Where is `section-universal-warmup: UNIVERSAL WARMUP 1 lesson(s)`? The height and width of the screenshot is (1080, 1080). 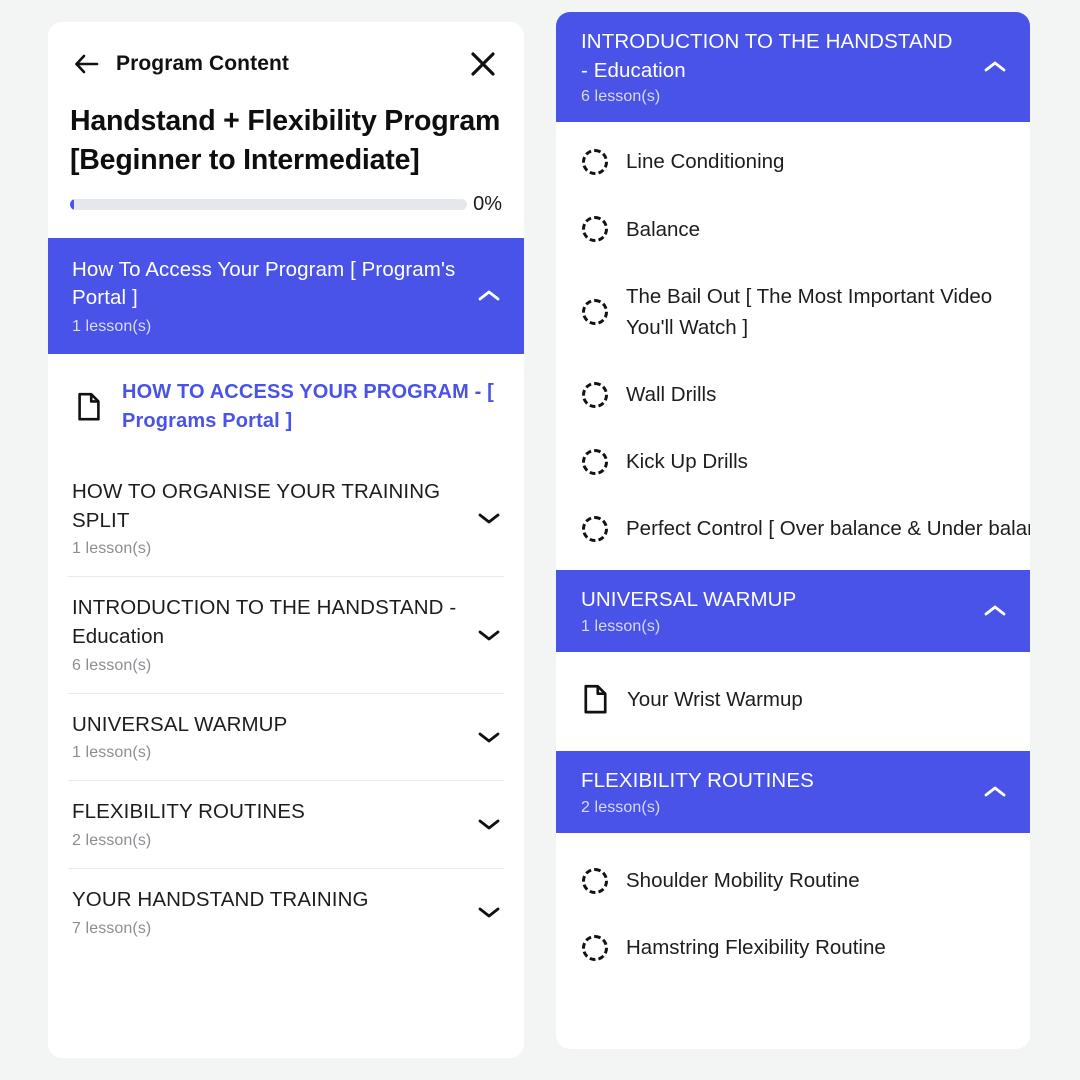
section-universal-warmup: UNIVERSAL WARMUP 1 lesson(s) is located at coordinates (286, 736).